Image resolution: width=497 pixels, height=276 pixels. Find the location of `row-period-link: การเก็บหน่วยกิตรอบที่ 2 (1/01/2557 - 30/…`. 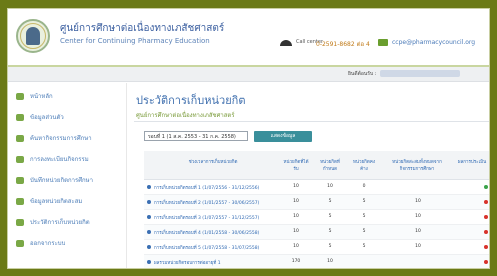

row-period-link: การเก็บหน่วยกิตรอบที่ 2 (1/01/2557 - 30/… is located at coordinates (206, 202).